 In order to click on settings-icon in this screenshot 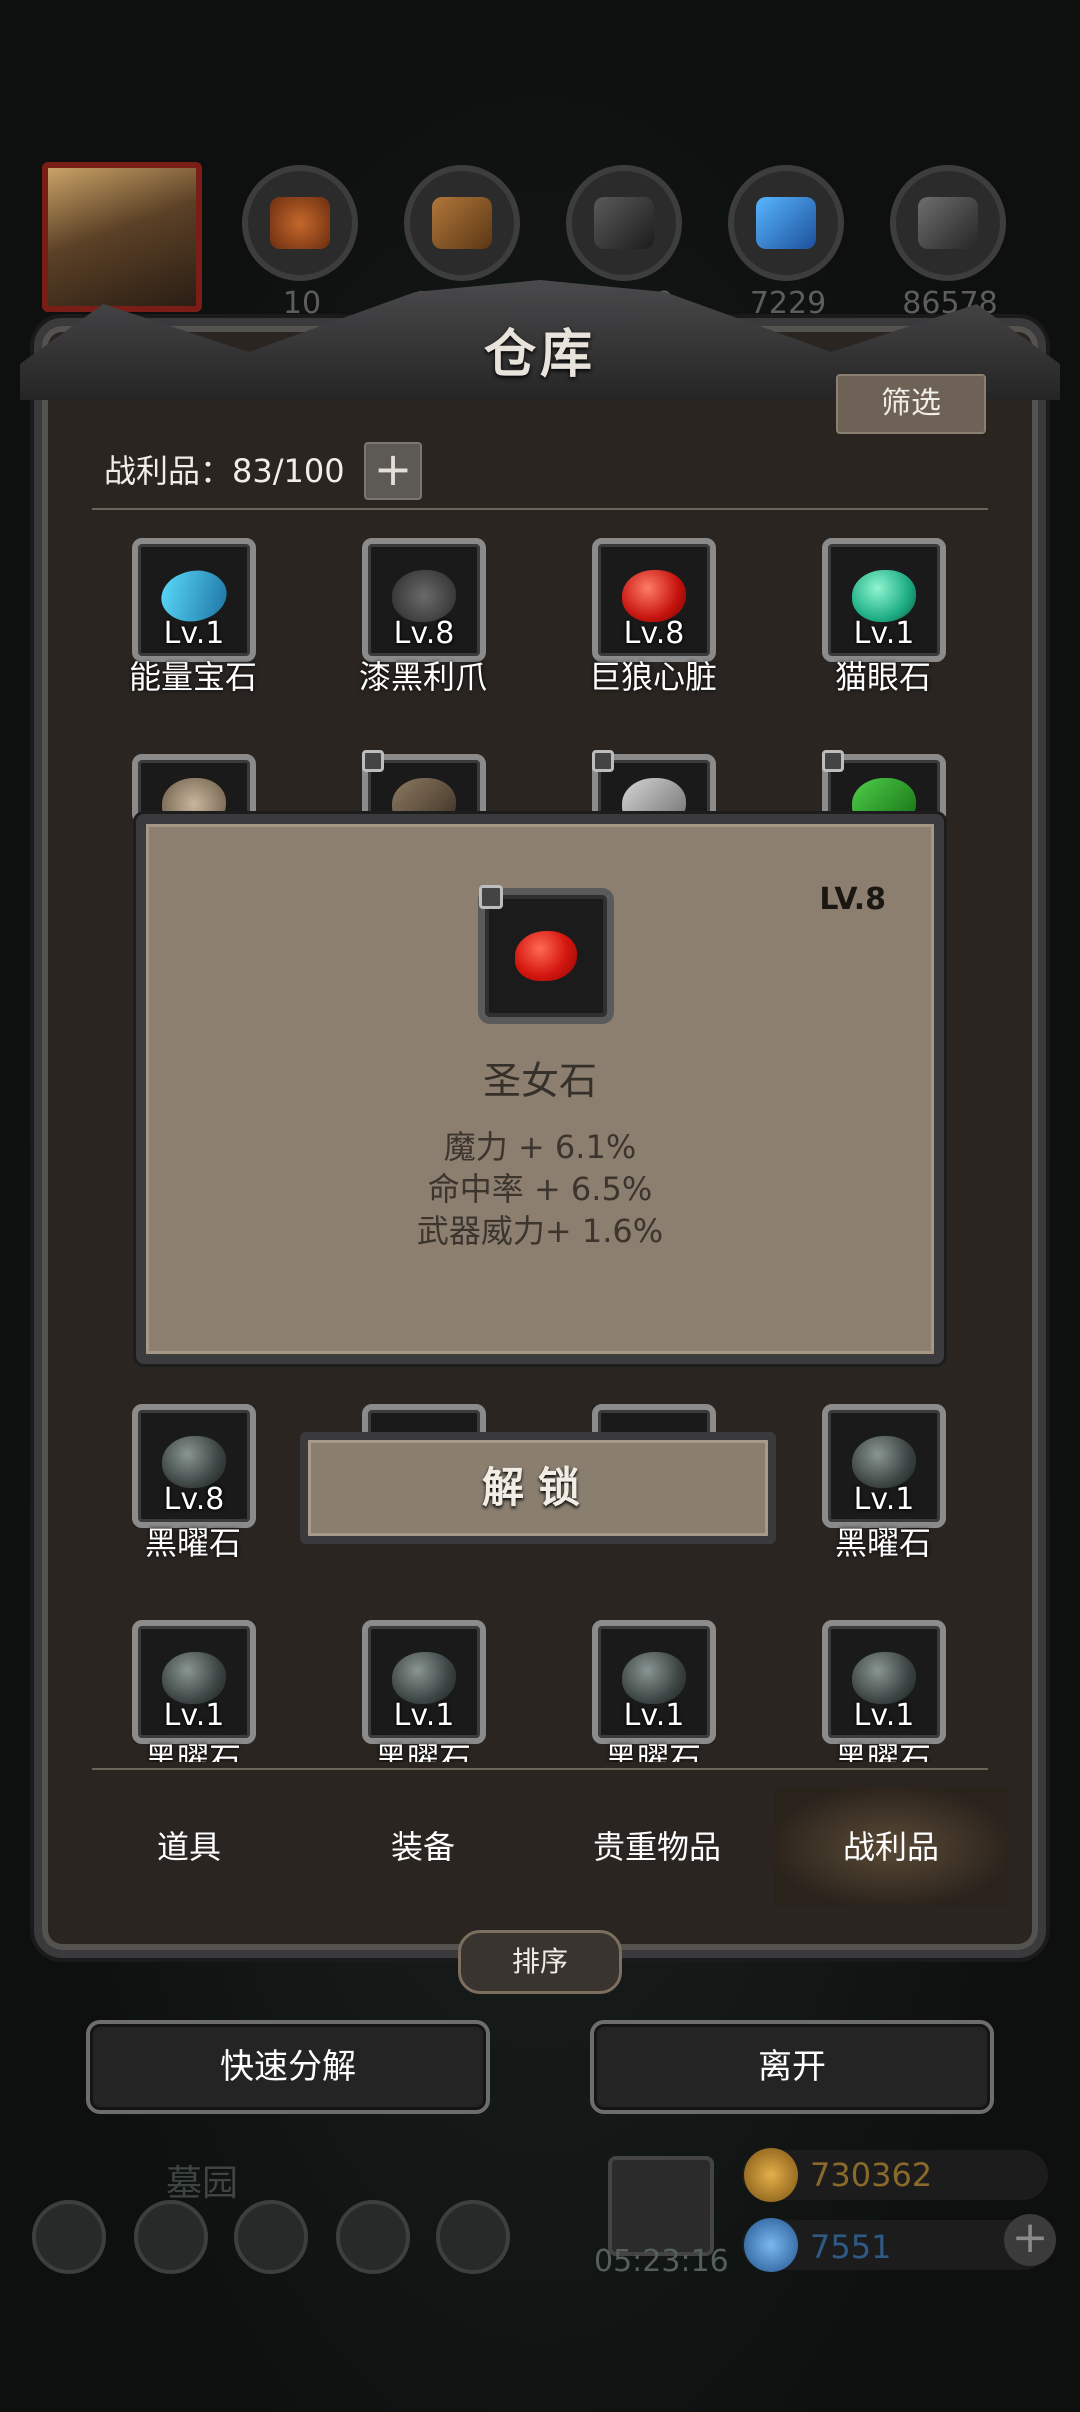, I will do `click(69, 2237)`.